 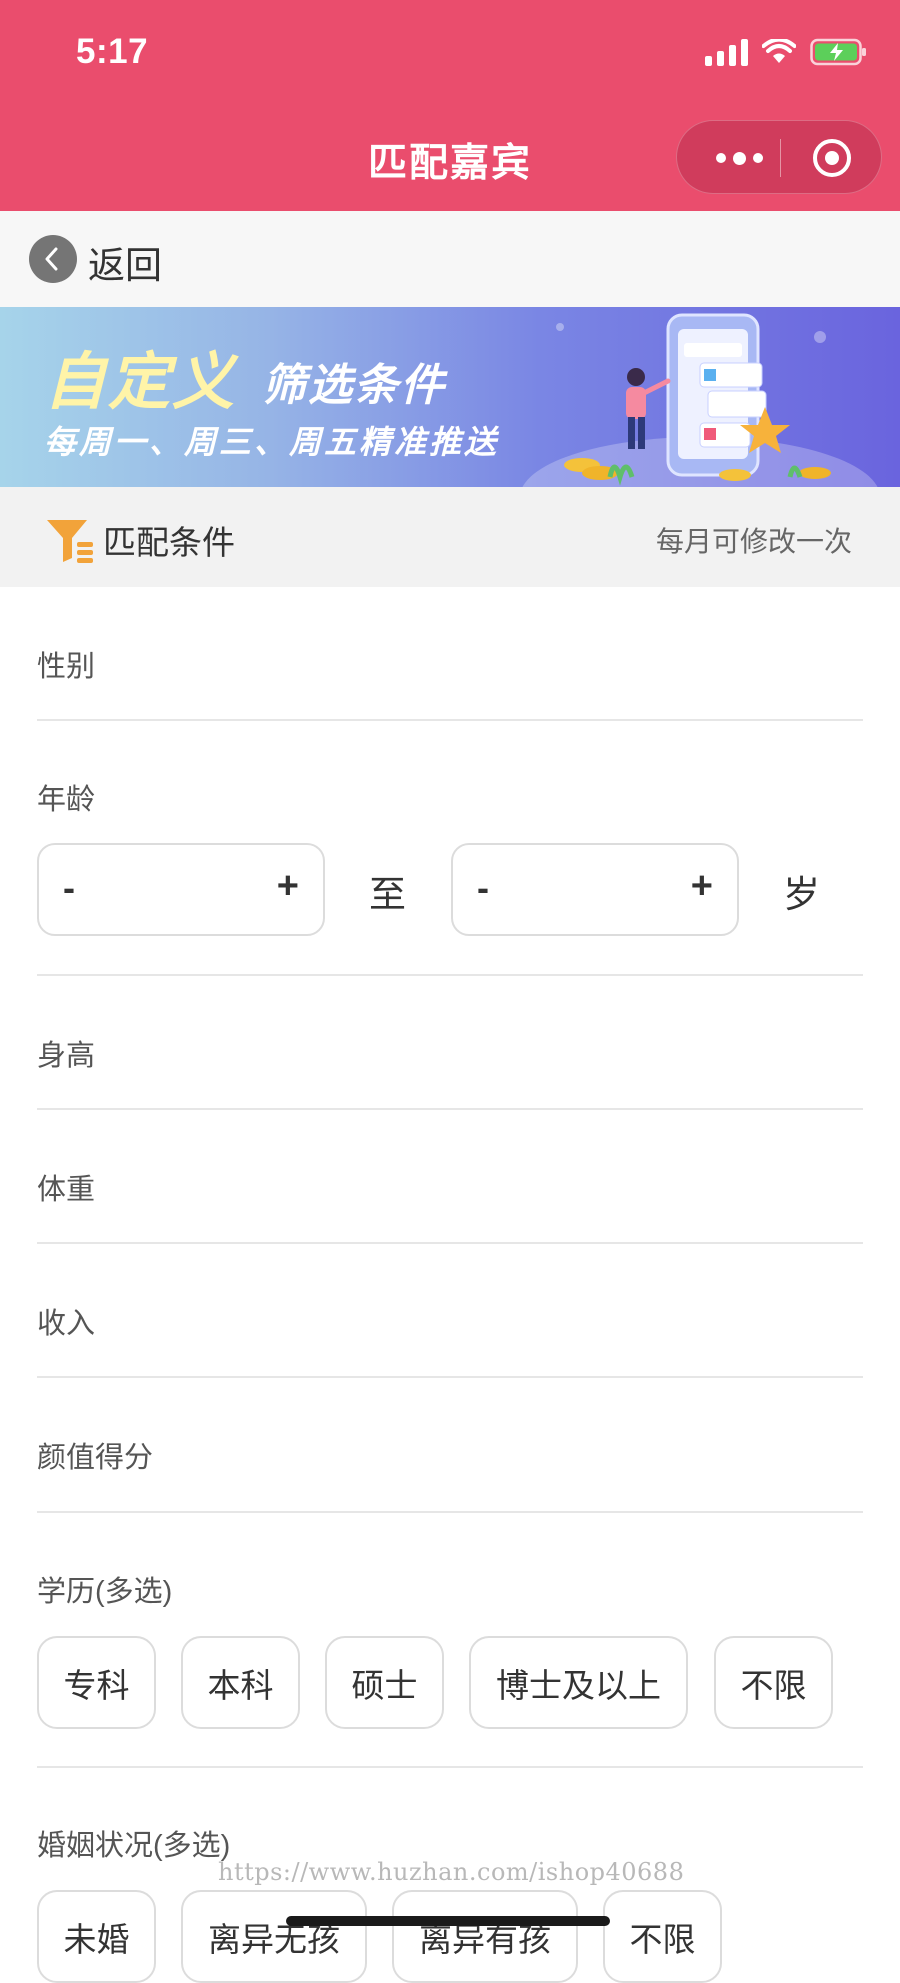 I want to click on marital-status-label: 婚姻状况(多选), so click(x=134, y=1846).